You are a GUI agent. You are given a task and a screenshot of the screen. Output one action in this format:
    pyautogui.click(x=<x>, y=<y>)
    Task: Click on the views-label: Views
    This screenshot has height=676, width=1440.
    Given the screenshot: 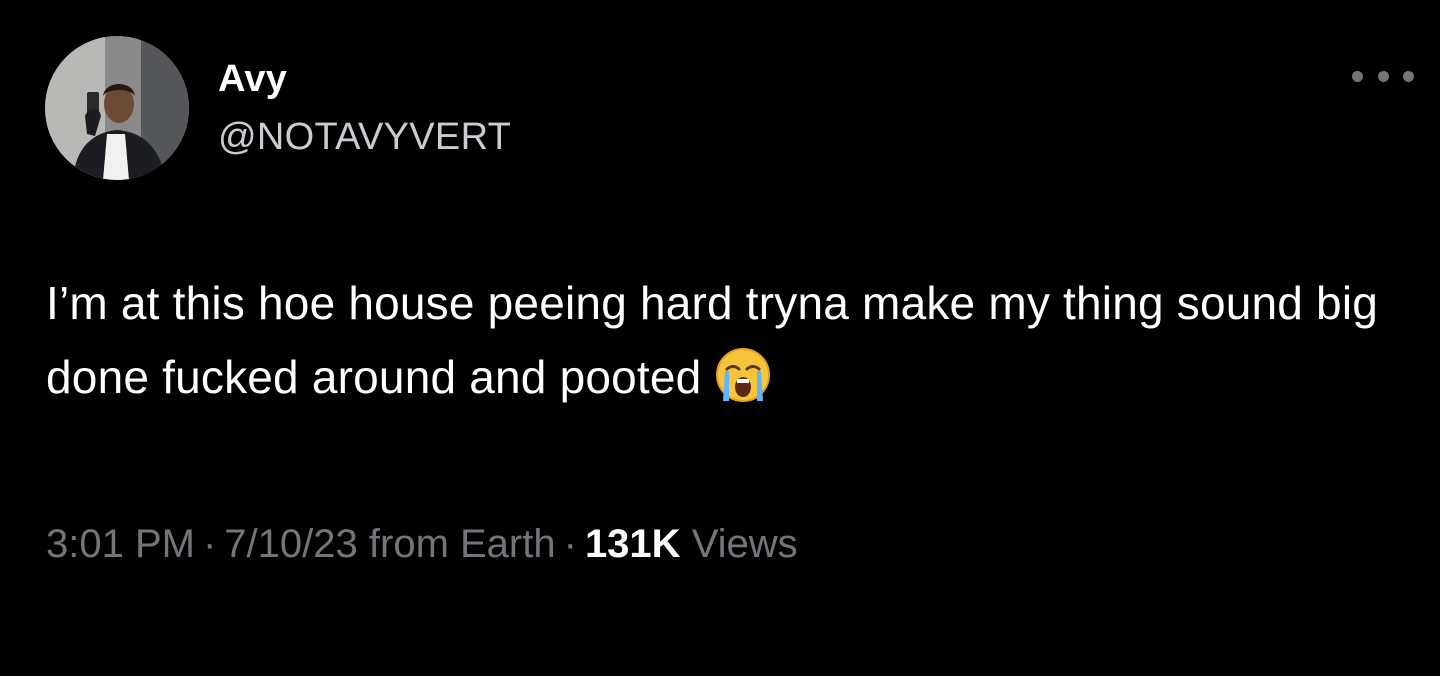 What is the action you would take?
    pyautogui.click(x=744, y=544)
    